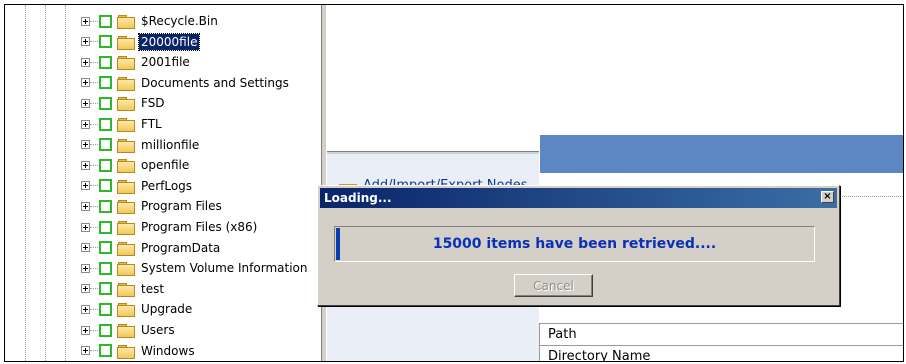  Describe the element at coordinates (151, 124) in the screenshot. I see `tree-item-label: FTL` at that location.